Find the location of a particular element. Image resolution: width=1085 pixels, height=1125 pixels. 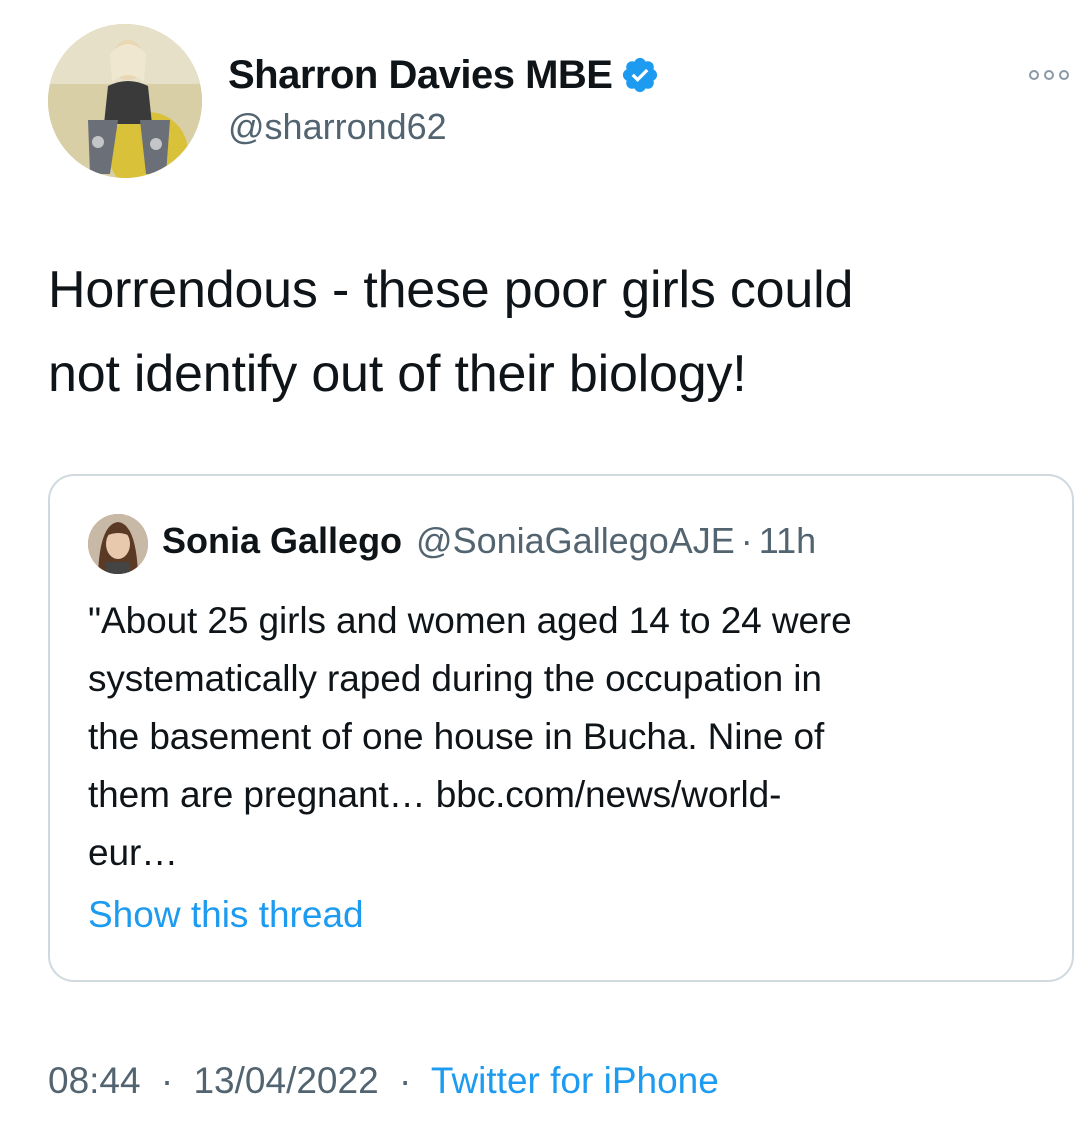

tweet-text-line: Horrendous - these poor girls could is located at coordinates (451, 290).